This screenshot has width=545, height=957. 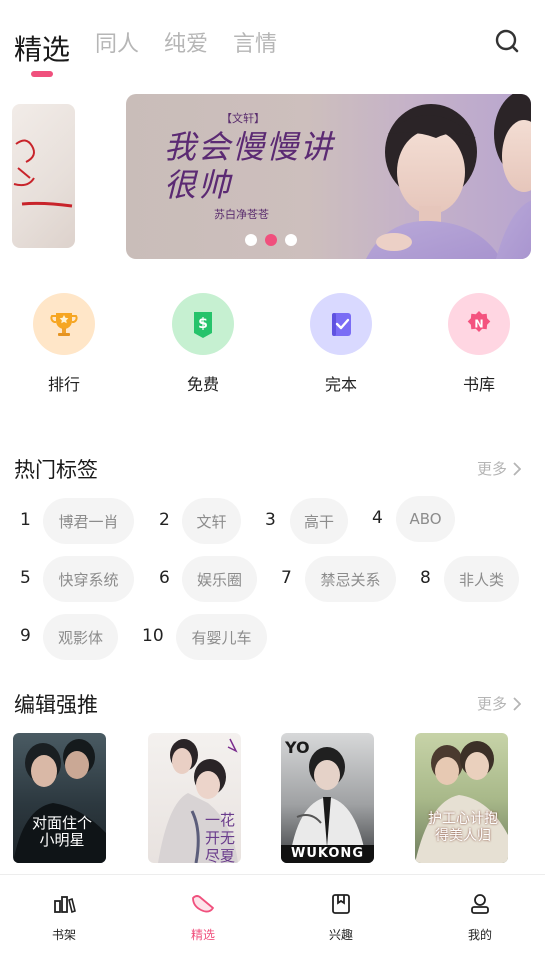 I want to click on ranking-entry: 排行, so click(x=64, y=344).